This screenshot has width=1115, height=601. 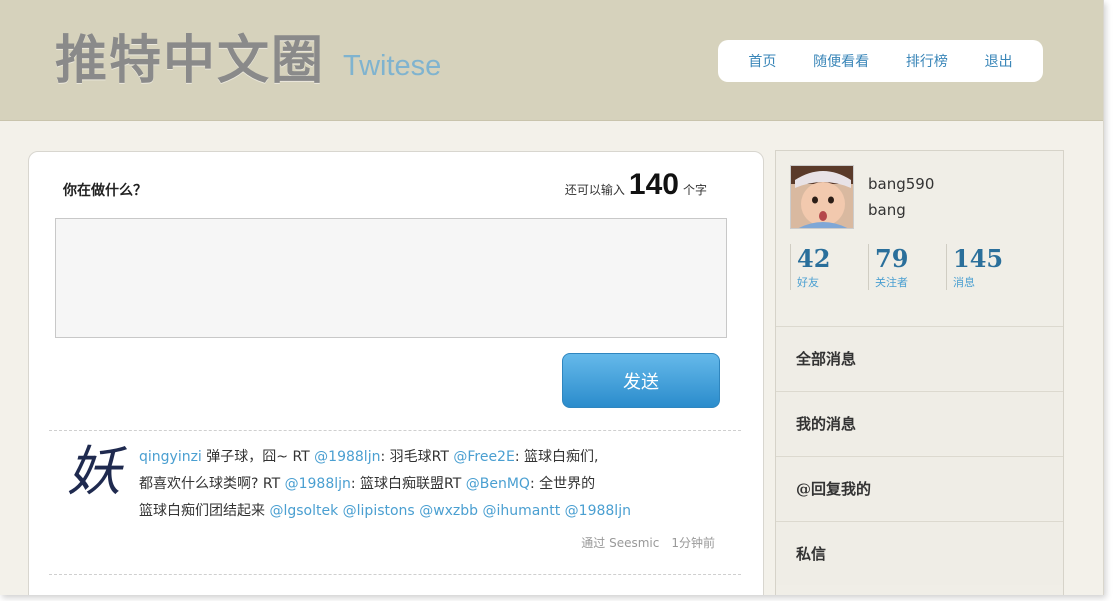 What do you see at coordinates (562, 484) in the screenshot?
I see `tweet-text-segment: : 全世界的` at bounding box center [562, 484].